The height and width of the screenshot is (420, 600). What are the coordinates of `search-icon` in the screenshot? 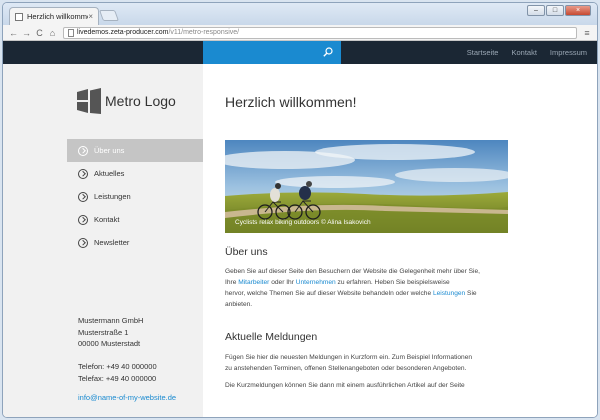 It's located at (328, 52).